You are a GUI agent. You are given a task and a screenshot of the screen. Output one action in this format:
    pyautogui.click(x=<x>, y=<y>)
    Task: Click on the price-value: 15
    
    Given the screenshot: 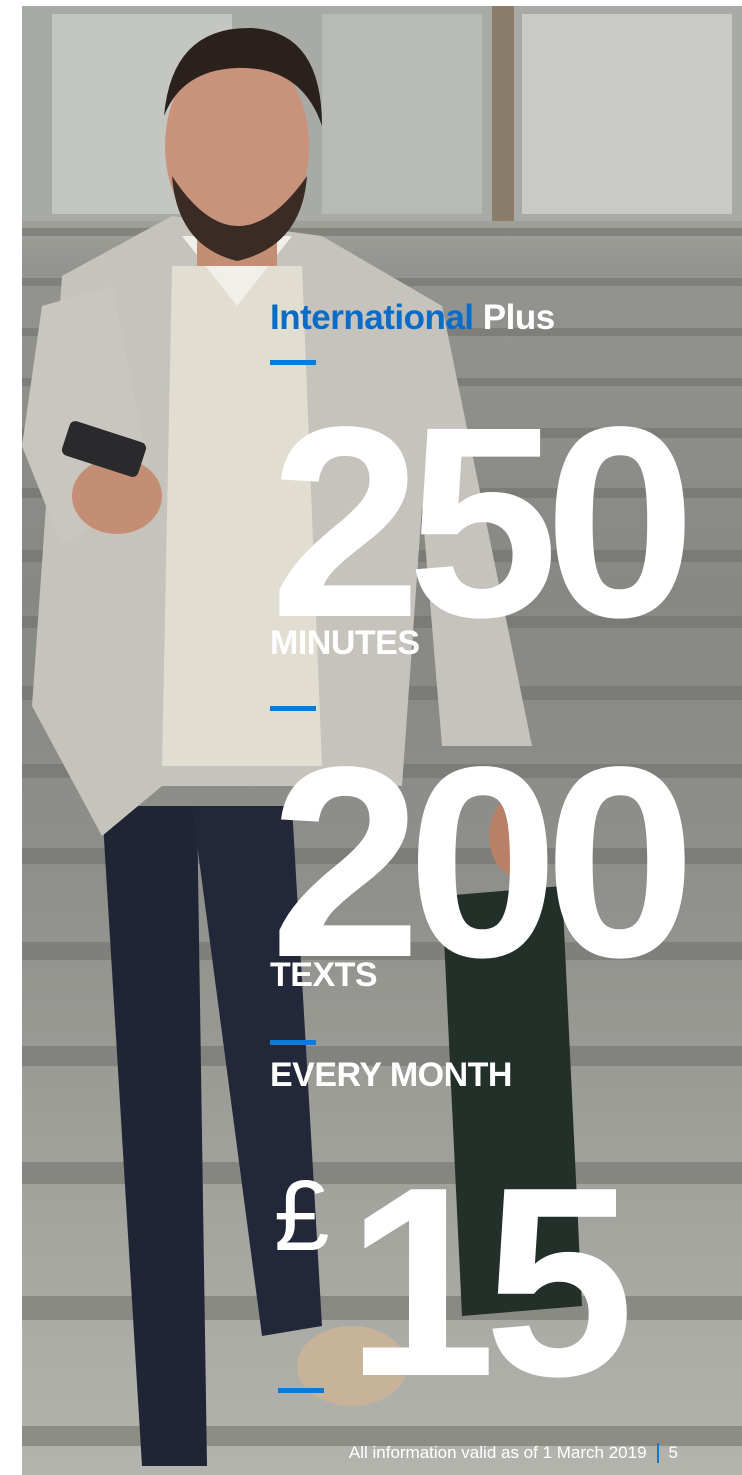 What is the action you would take?
    pyautogui.click(x=490, y=1282)
    